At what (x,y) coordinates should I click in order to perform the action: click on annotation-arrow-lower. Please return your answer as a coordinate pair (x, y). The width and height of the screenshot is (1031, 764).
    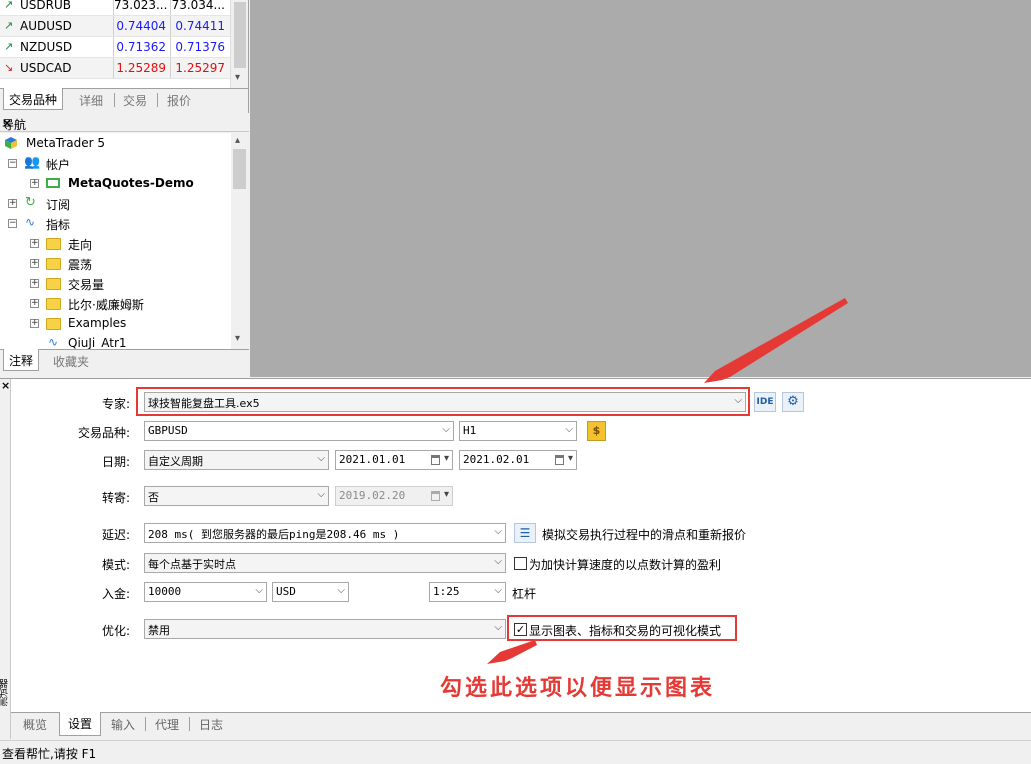
    Looking at the image, I should click on (512, 652).